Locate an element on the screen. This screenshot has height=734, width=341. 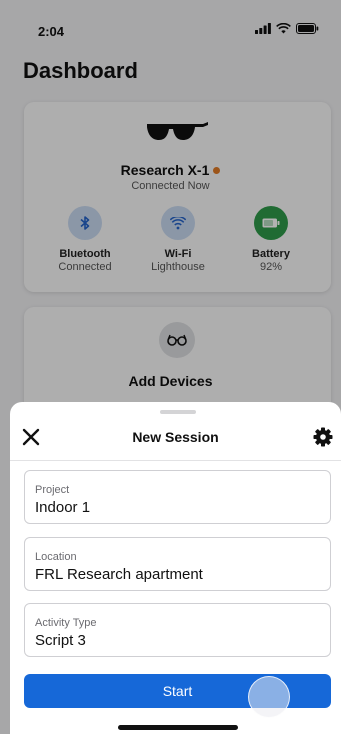
touch-indicator is located at coordinates (269, 697).